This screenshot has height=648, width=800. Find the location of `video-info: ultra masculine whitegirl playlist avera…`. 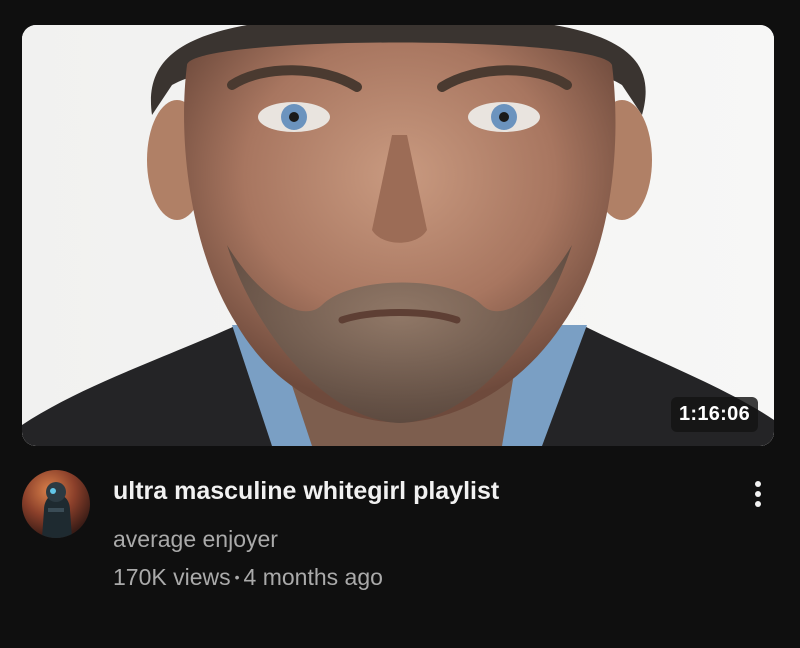

video-info: ultra masculine whitegirl playlist avera… is located at coordinates (418, 533).